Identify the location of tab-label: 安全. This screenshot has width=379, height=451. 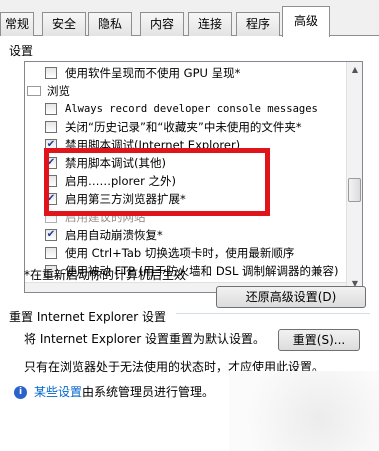
(63, 24).